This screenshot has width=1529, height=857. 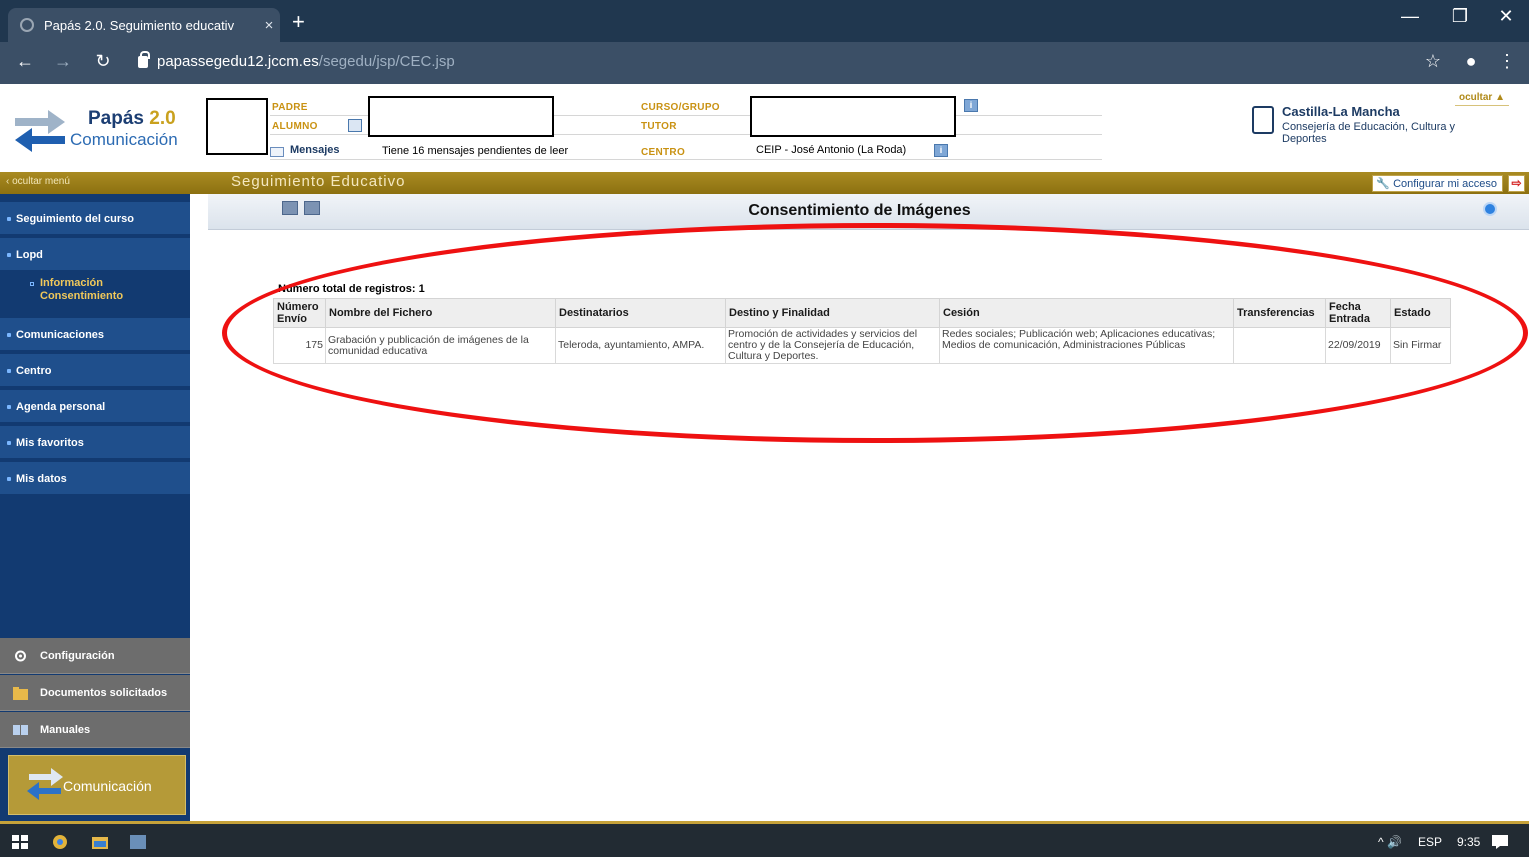 I want to click on sidebar-item-favoritos: Mis favoritos, so click(x=95, y=443).